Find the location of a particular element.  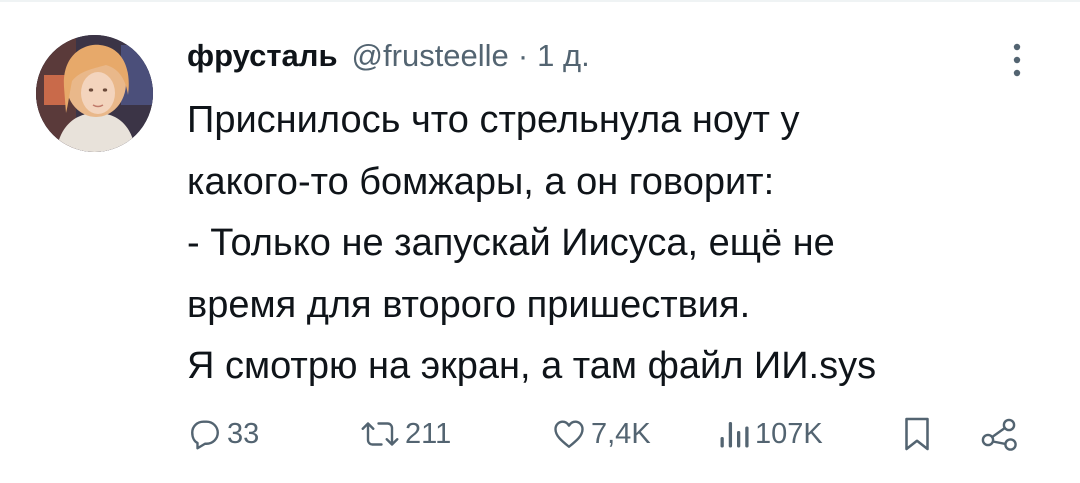

tweet-text-line: какого-то бомжары, а он говорит: is located at coordinates (481, 181).